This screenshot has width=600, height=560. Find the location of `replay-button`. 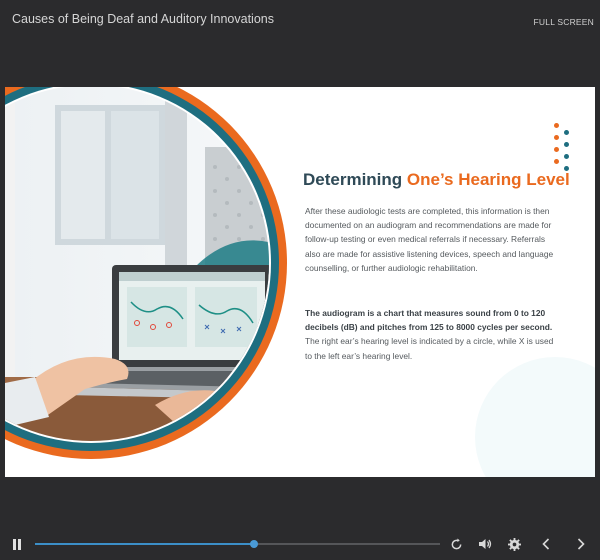

replay-button is located at coordinates (456, 544).